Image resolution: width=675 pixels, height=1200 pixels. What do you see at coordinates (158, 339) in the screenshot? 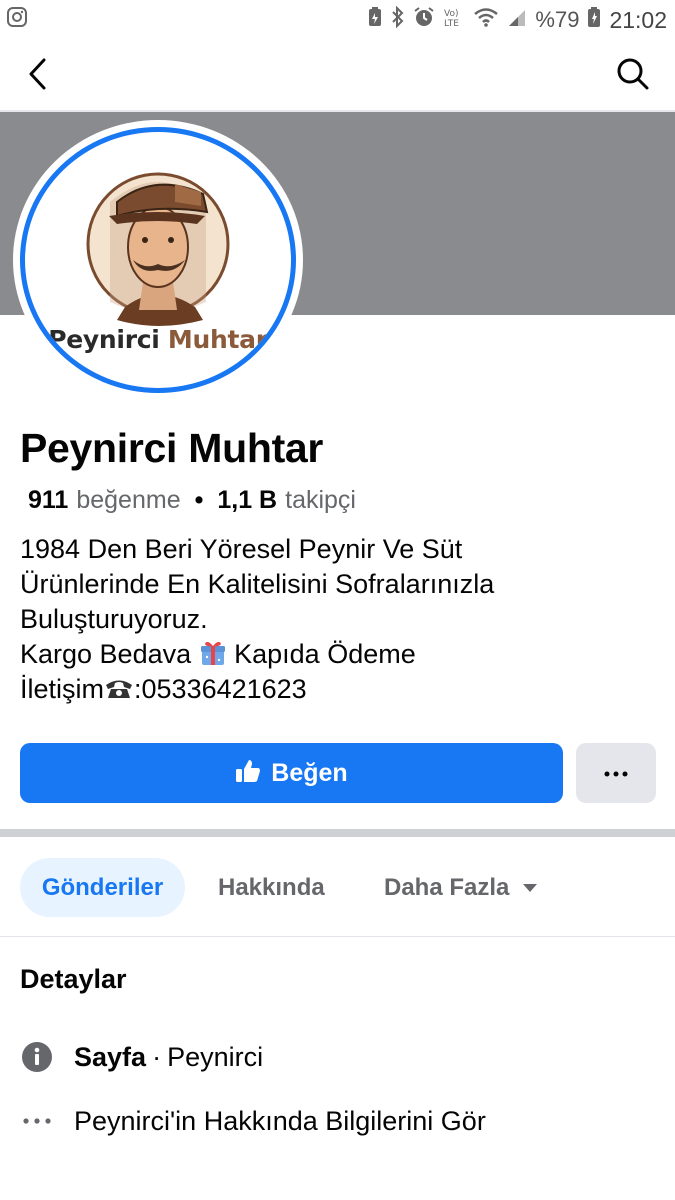
I see `logo-wordmark: Peynirci Muhtar` at bounding box center [158, 339].